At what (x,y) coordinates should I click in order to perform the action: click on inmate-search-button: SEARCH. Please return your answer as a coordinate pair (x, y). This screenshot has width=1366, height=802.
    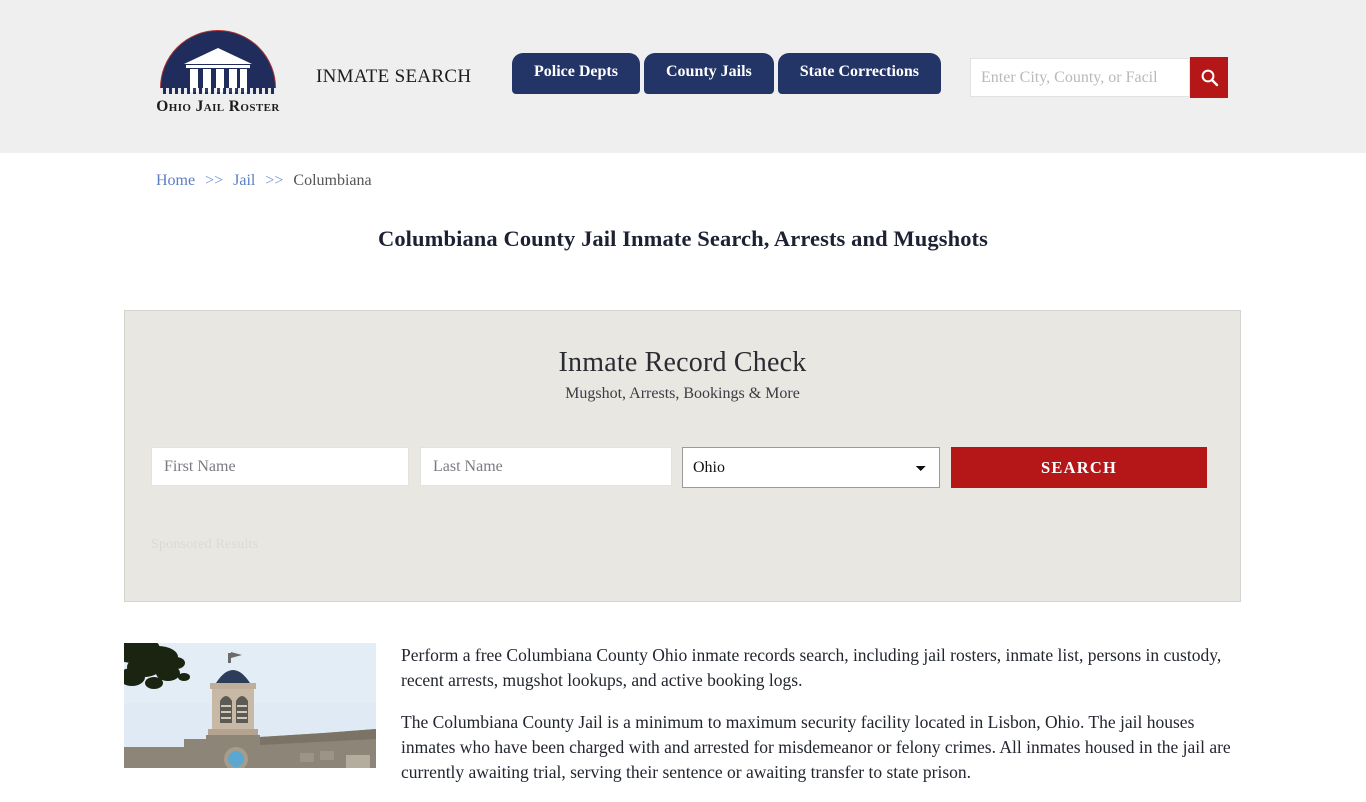
    Looking at the image, I should click on (1079, 467).